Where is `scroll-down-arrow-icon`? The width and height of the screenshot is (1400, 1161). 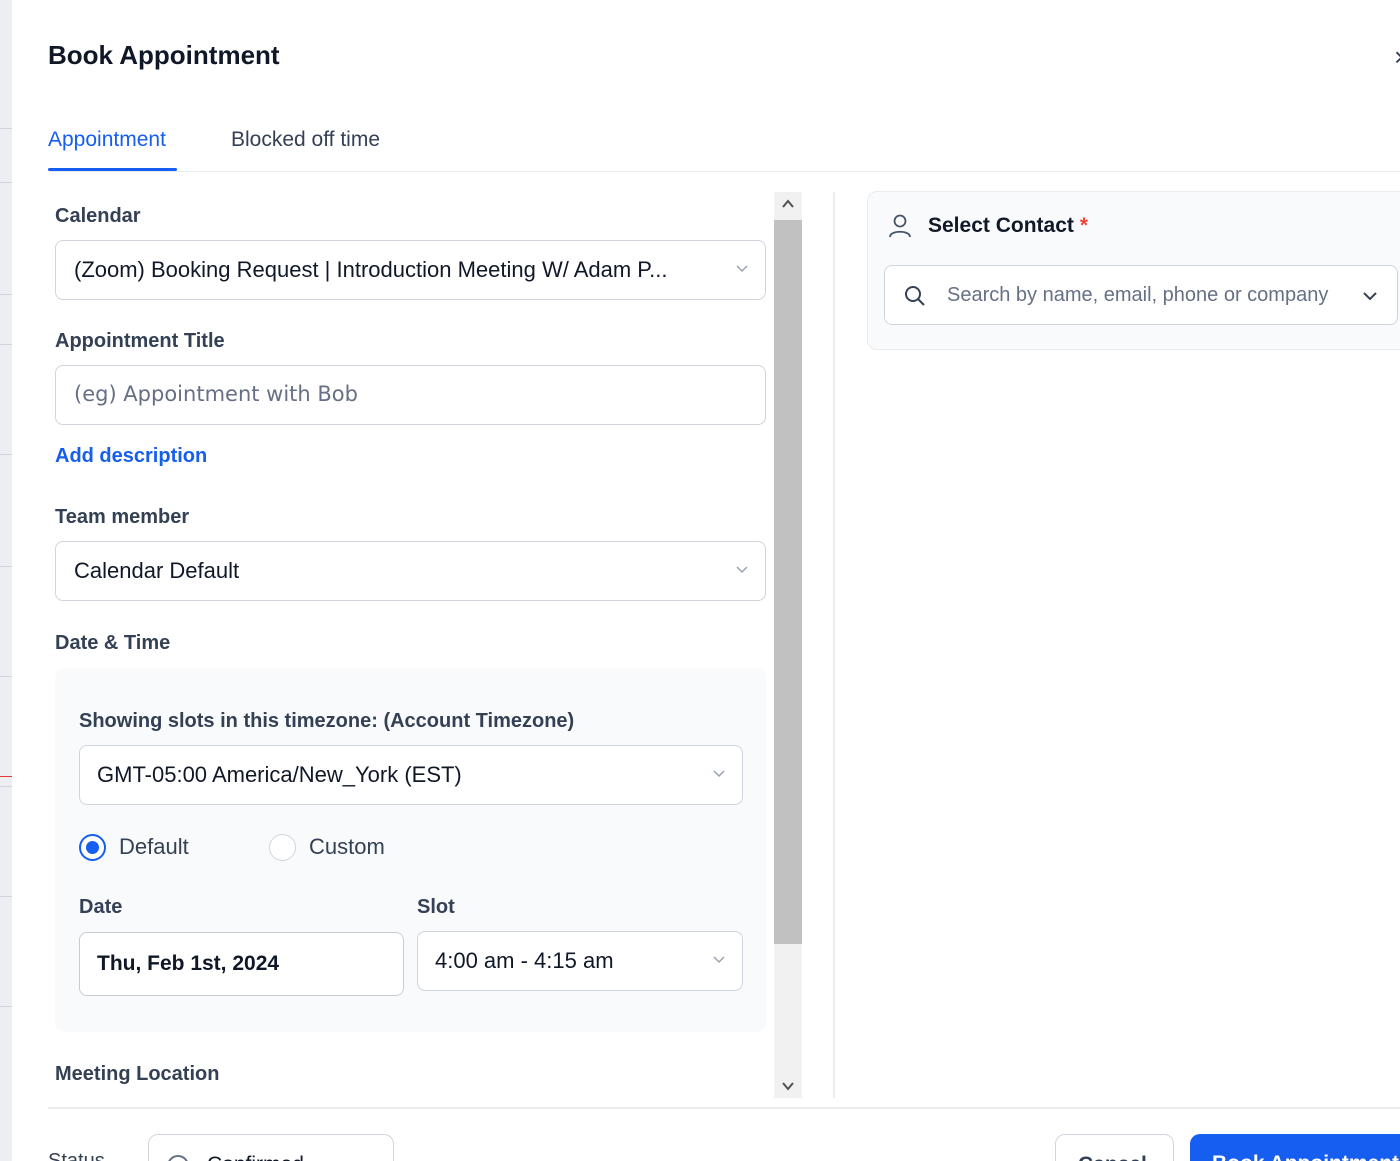
scroll-down-arrow-icon is located at coordinates (788, 1086).